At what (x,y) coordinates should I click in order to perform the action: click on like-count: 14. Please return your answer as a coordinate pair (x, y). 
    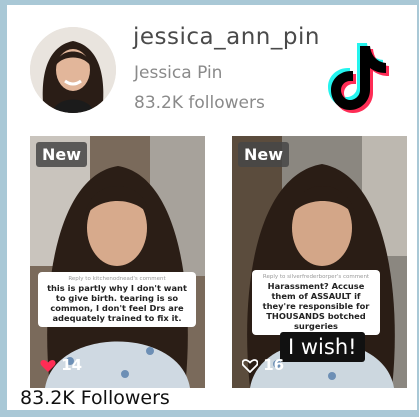
    Looking at the image, I should click on (61, 365).